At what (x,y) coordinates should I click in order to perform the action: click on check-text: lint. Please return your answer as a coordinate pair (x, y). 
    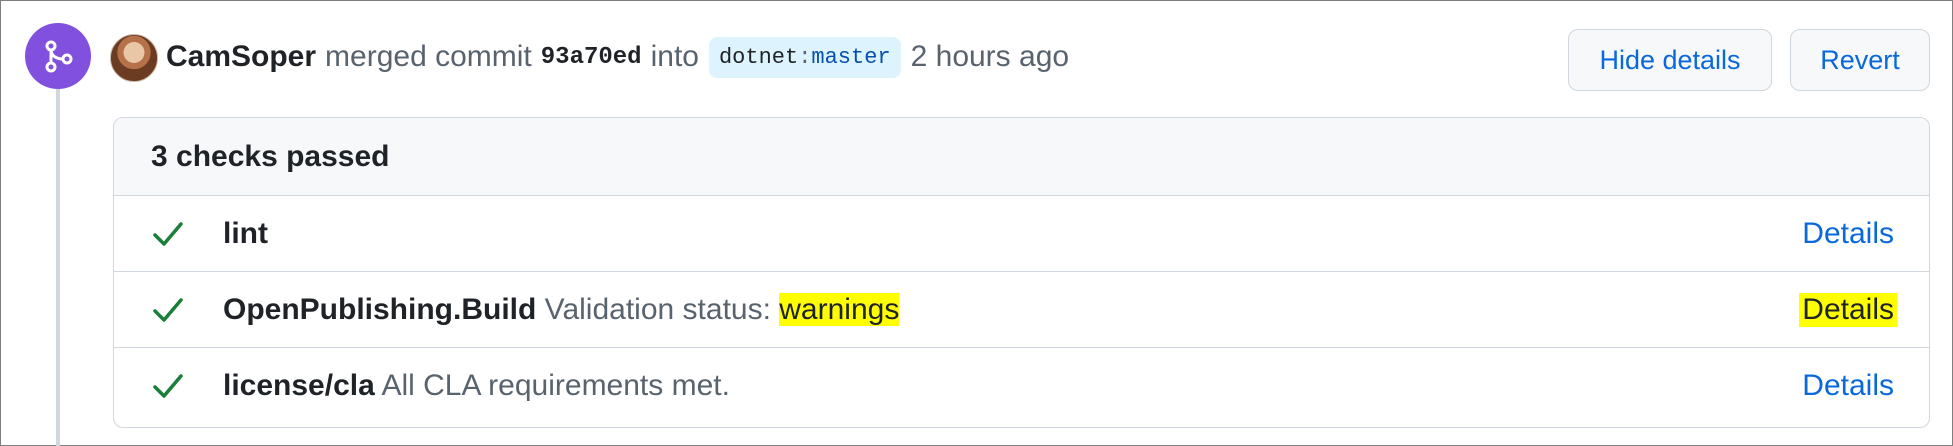
    Looking at the image, I should click on (245, 234).